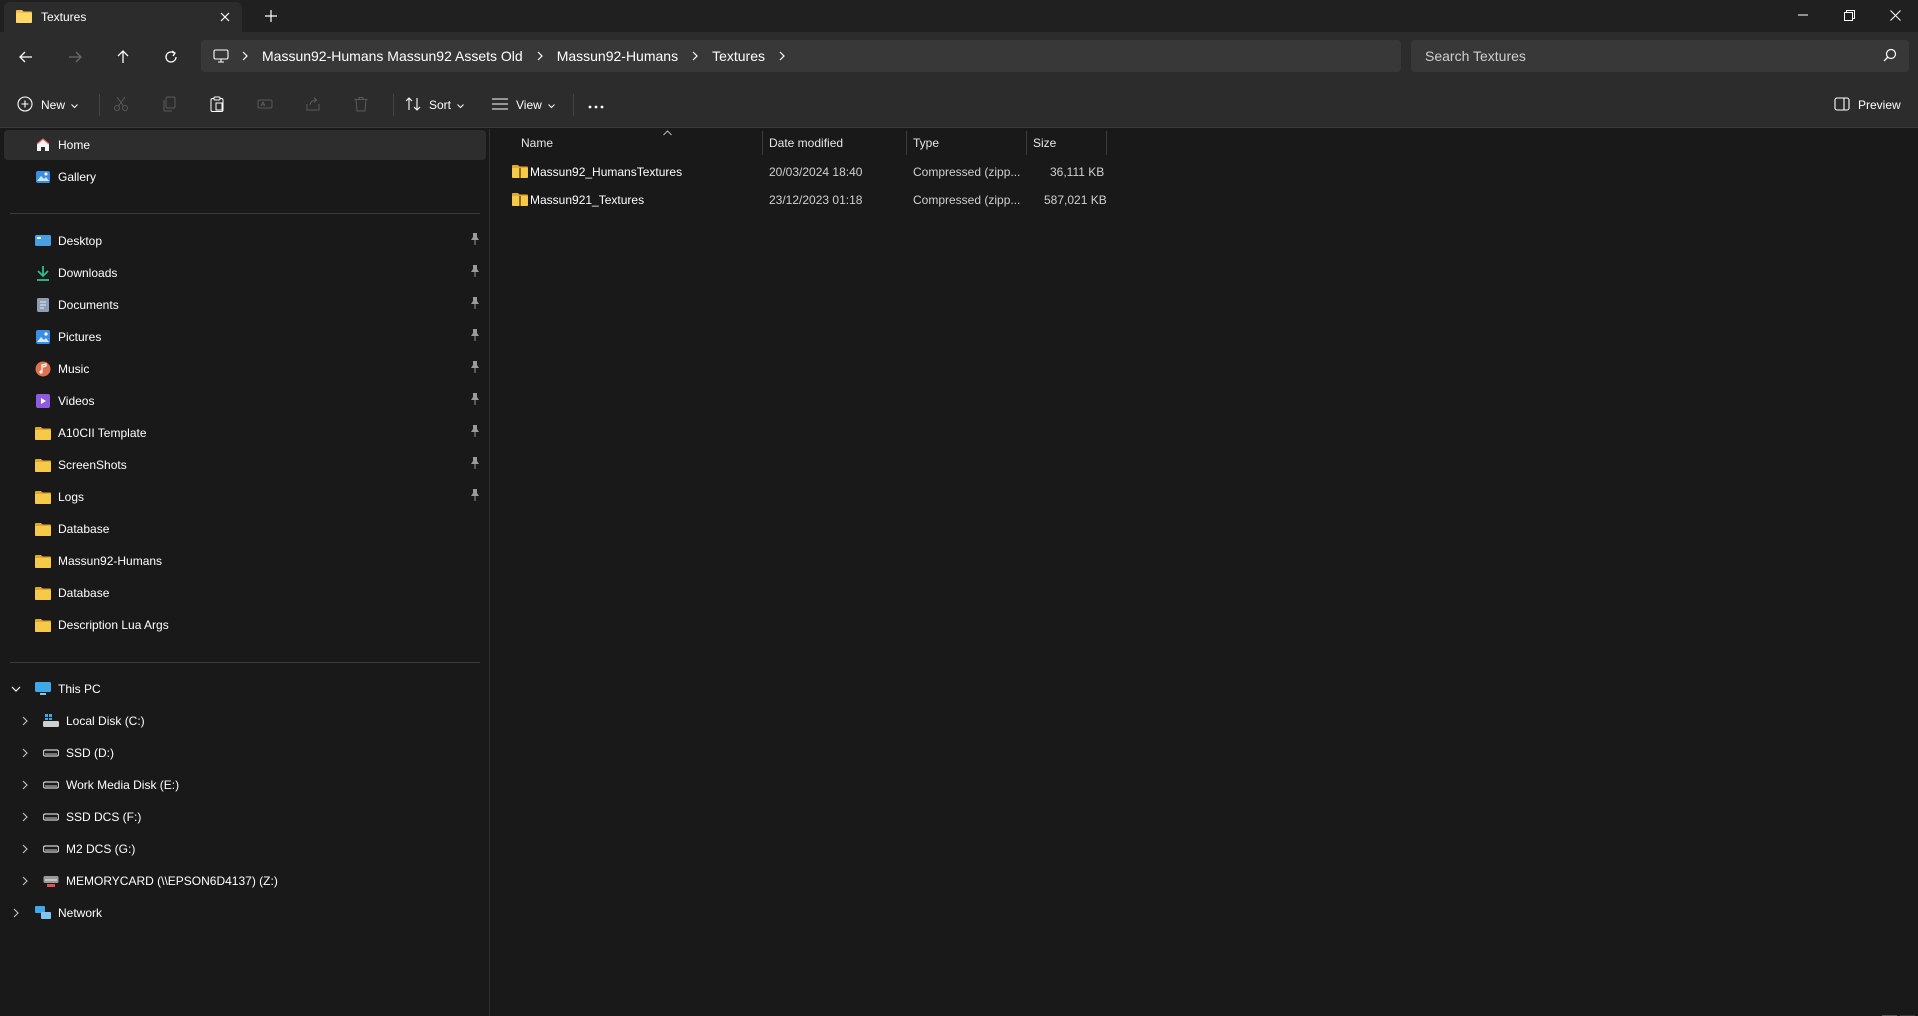 The image size is (1918, 1016). What do you see at coordinates (264, 785) in the screenshot?
I see `sidebar-item-work-media-disk-e: Work Media Disk (E:)` at bounding box center [264, 785].